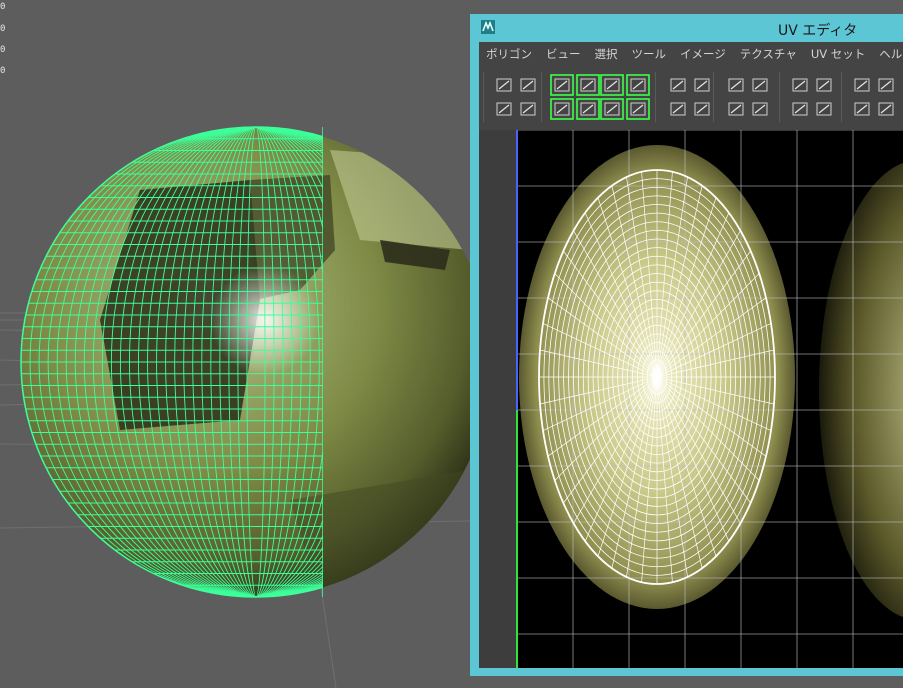 The height and width of the screenshot is (688, 903). Describe the element at coordinates (3, 50) in the screenshot. I see `hud-value-3: 0` at that location.